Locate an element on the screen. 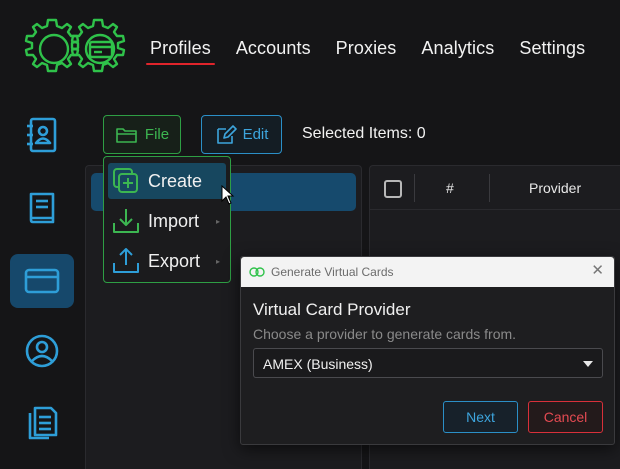 This screenshot has height=469, width=620. sidebar-item-user is located at coordinates (42, 351).